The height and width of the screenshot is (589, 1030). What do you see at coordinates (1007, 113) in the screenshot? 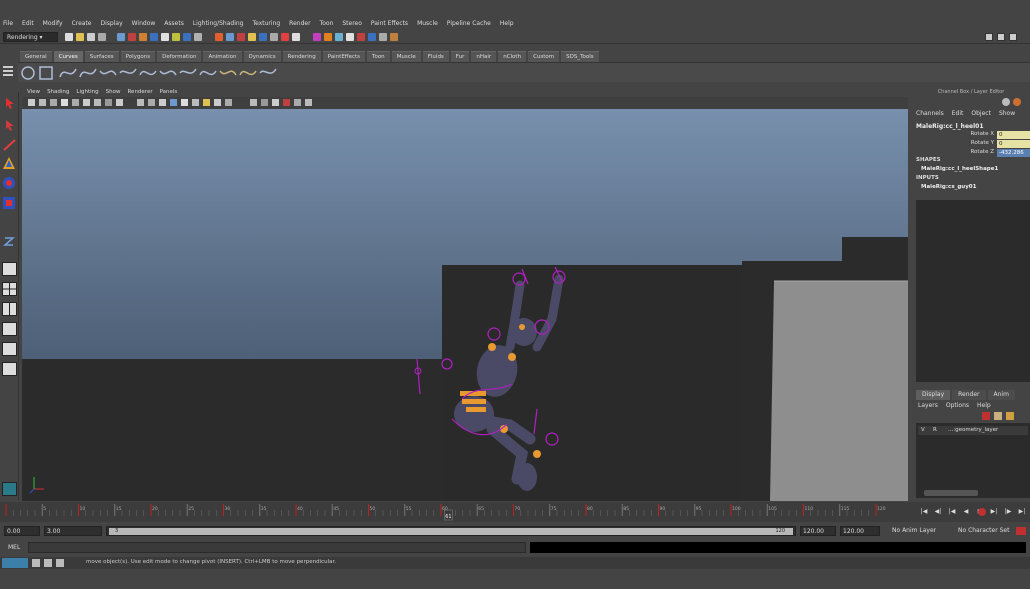
I see `channel-box-menu-show: Show` at bounding box center [1007, 113].